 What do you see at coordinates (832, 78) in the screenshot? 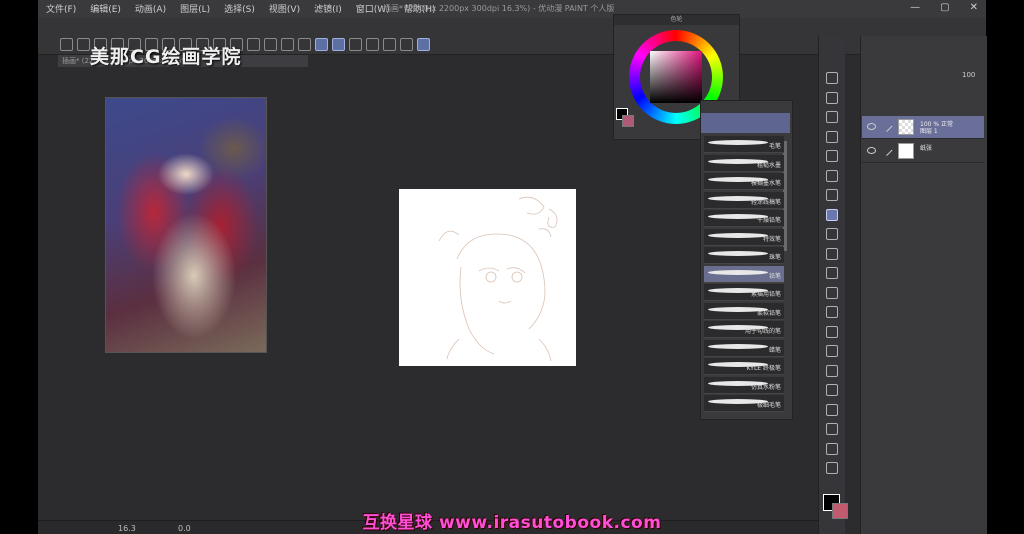
I see `lasso-icon` at bounding box center [832, 78].